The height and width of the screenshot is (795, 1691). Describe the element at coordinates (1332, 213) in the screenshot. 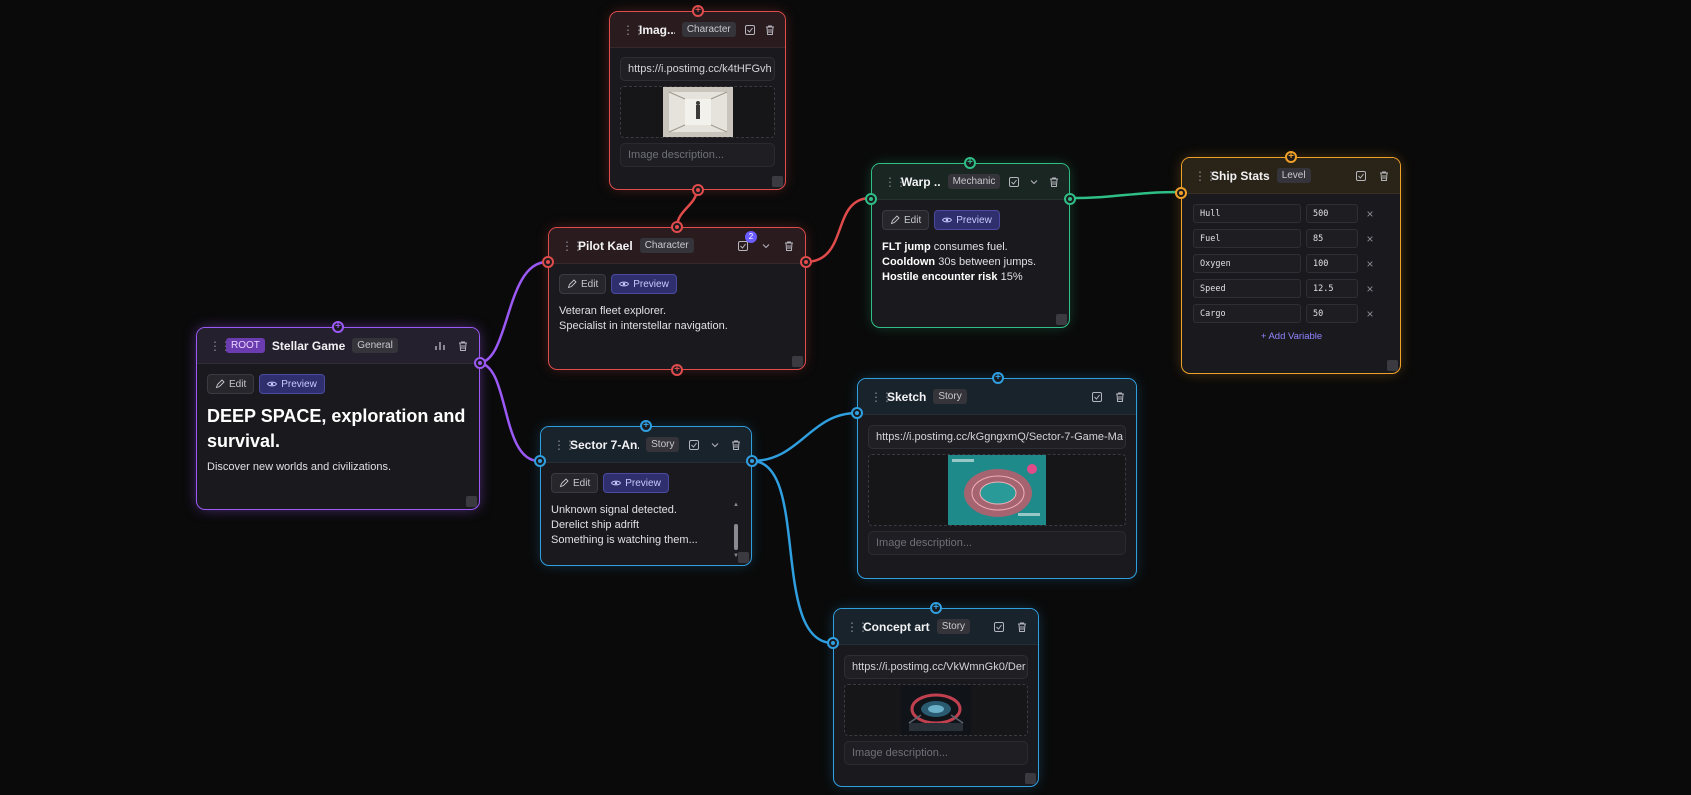

I see `variable-value-input: 500` at that location.